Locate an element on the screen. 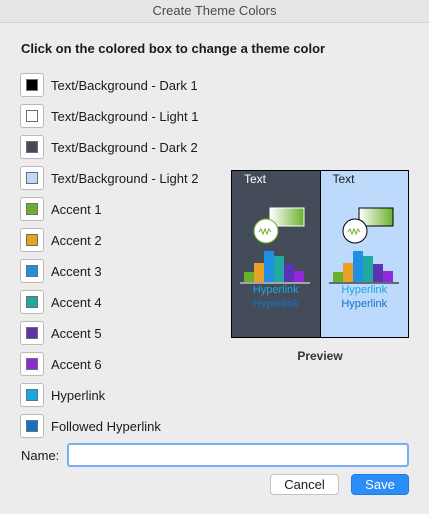 This screenshot has height=514, width=429. theme-color-row-light2: Text/Background - Light 2 is located at coordinates (109, 178).